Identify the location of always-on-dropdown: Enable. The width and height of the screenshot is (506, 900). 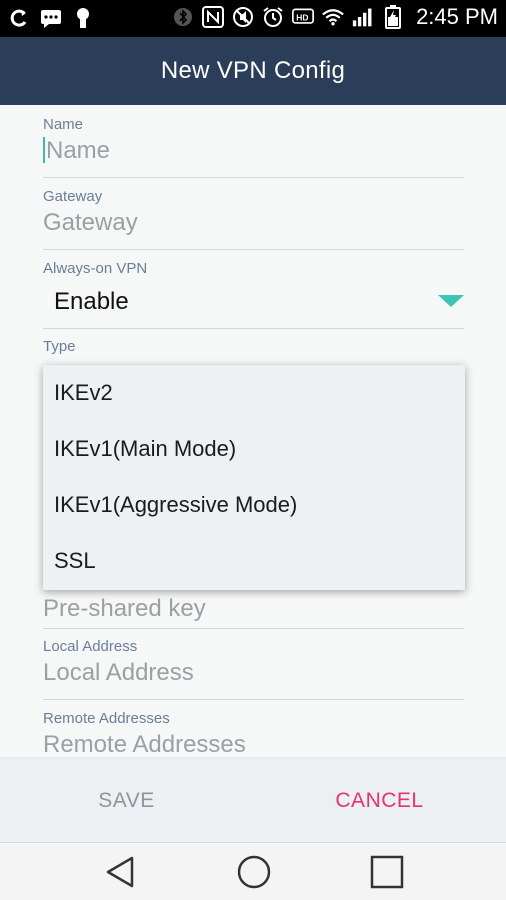
(91, 302).